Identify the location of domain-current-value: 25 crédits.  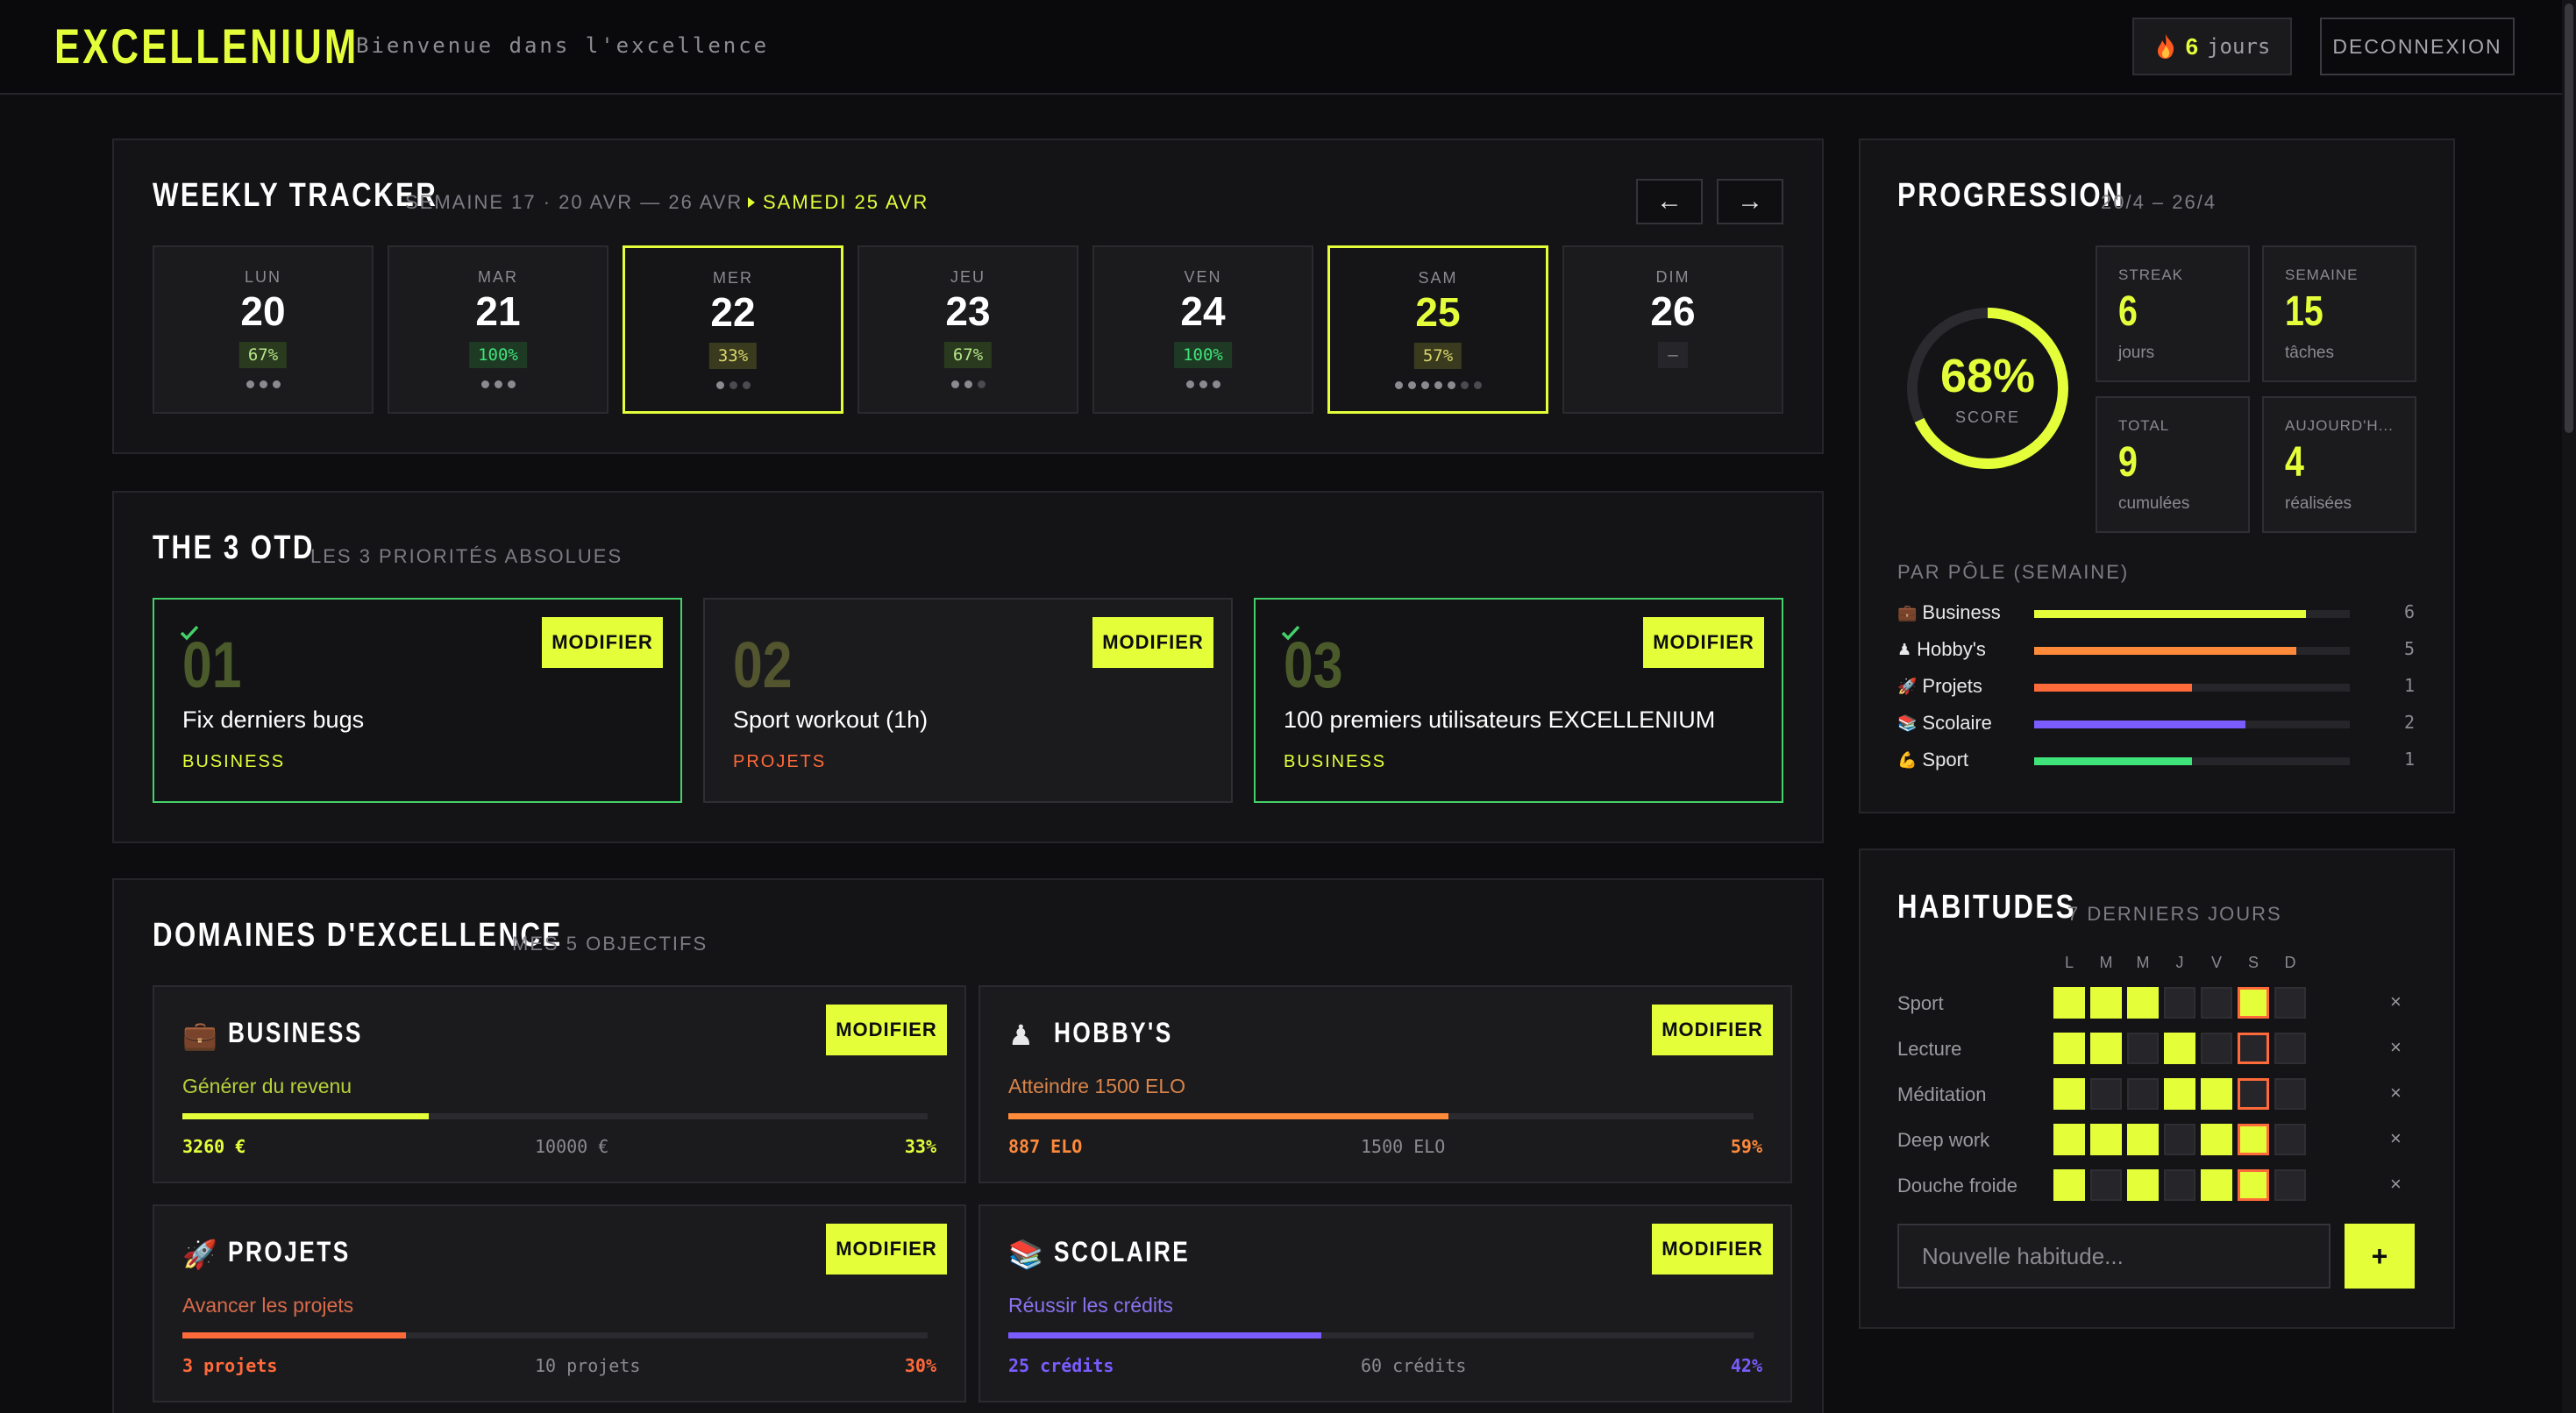
(1061, 1365).